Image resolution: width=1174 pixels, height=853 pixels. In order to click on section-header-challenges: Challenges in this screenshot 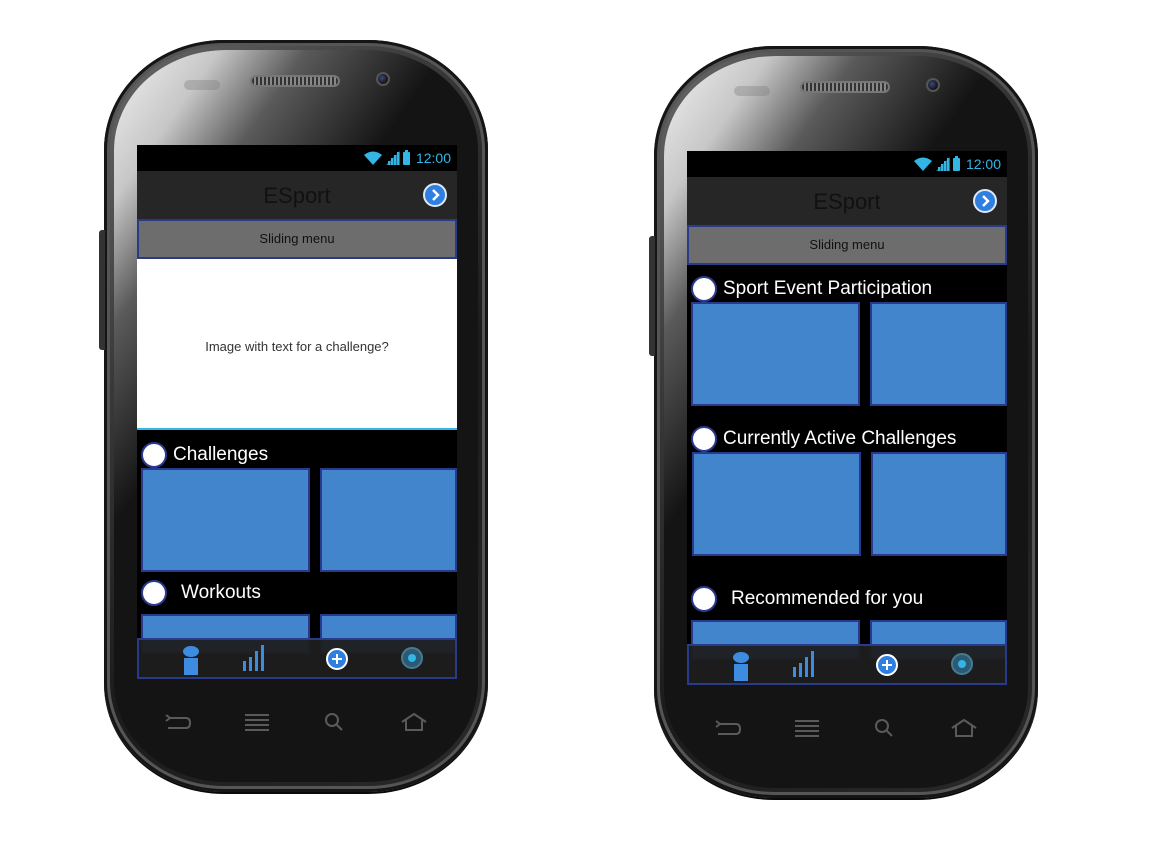, I will do `click(204, 455)`.